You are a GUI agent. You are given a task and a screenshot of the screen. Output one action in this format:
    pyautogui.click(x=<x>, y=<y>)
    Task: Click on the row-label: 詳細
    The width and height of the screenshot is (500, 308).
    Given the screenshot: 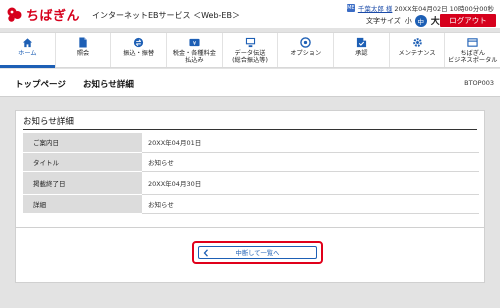 What is the action you would take?
    pyautogui.click(x=82, y=204)
    